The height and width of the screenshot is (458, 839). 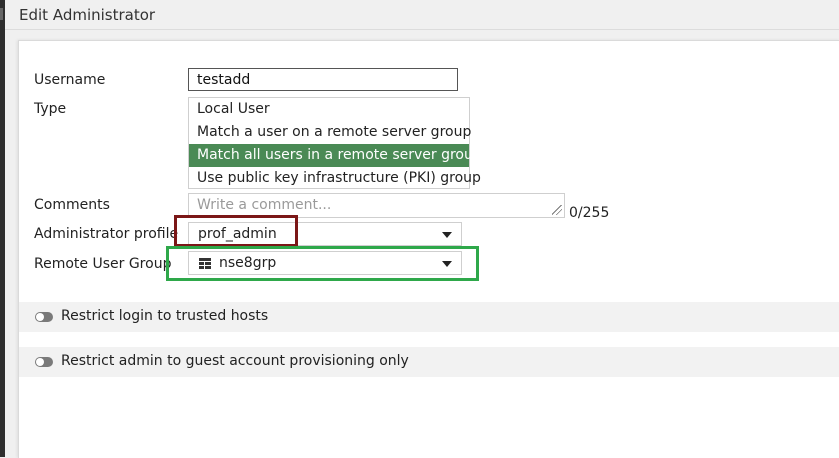 I want to click on type-option-match-user-remote: Match a user on a remote server group, so click(x=330, y=132).